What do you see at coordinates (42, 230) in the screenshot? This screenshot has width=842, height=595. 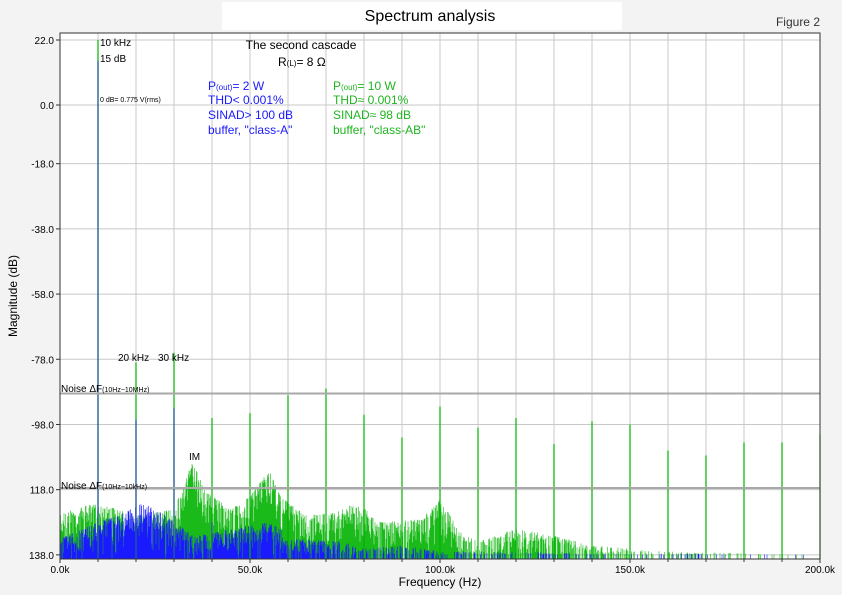 I see `y-tick-label: -38.0` at bounding box center [42, 230].